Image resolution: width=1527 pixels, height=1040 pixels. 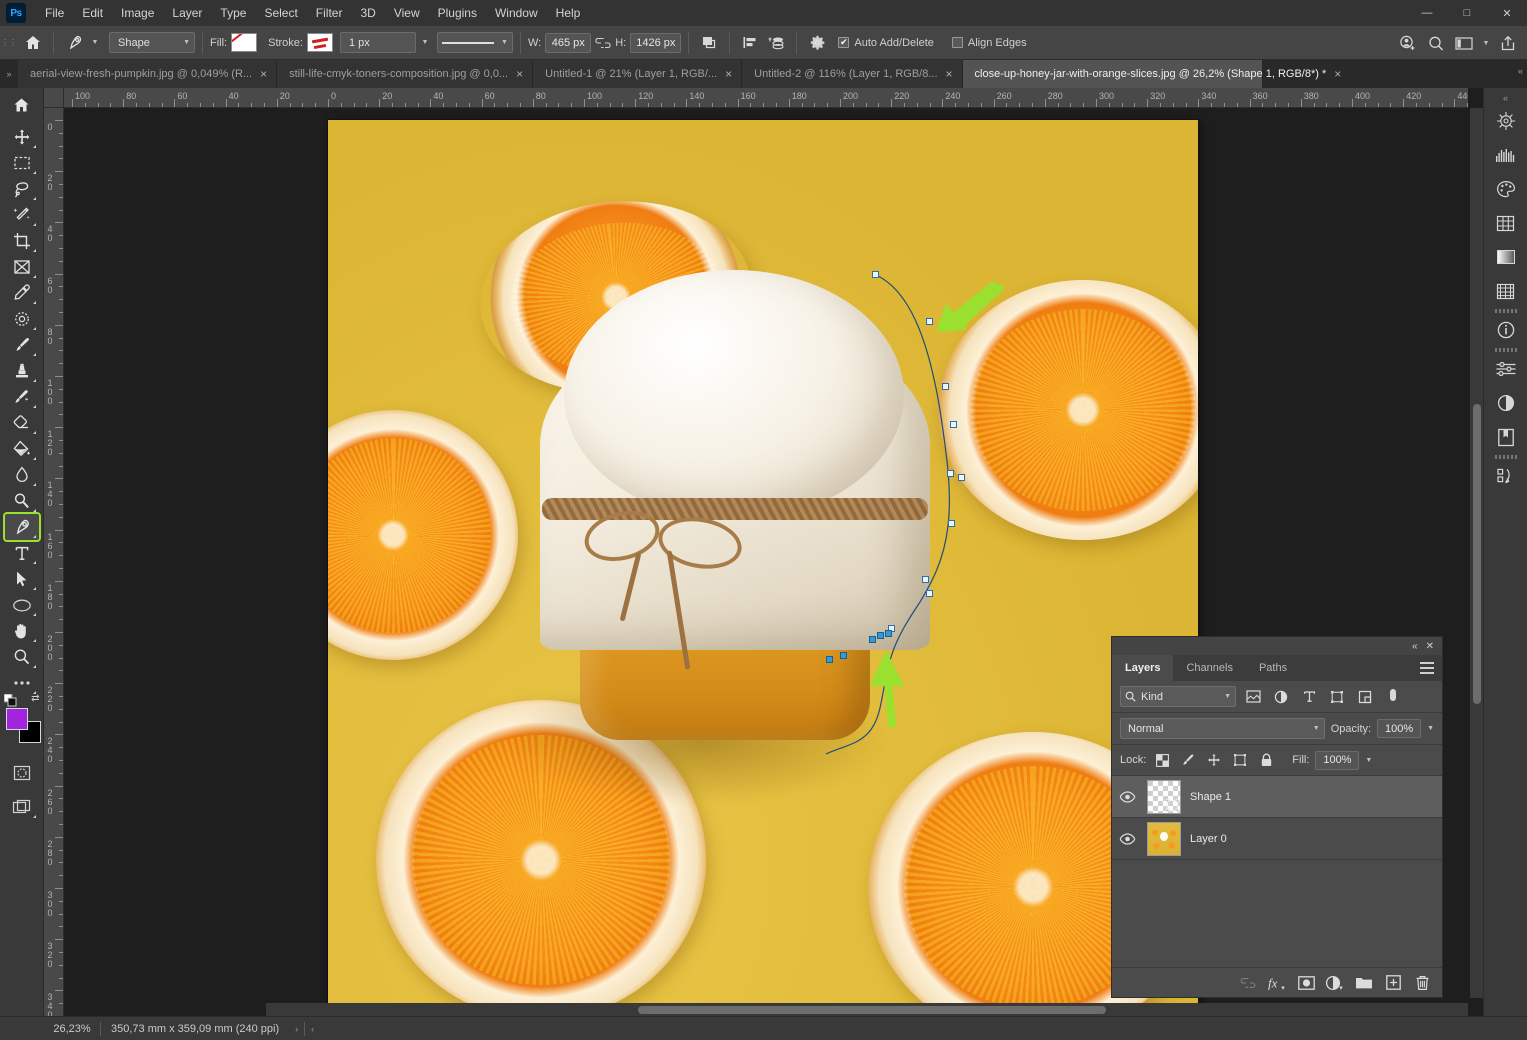 What do you see at coordinates (377, 42) in the screenshot?
I see `stroke-width-field: 1 px` at bounding box center [377, 42].